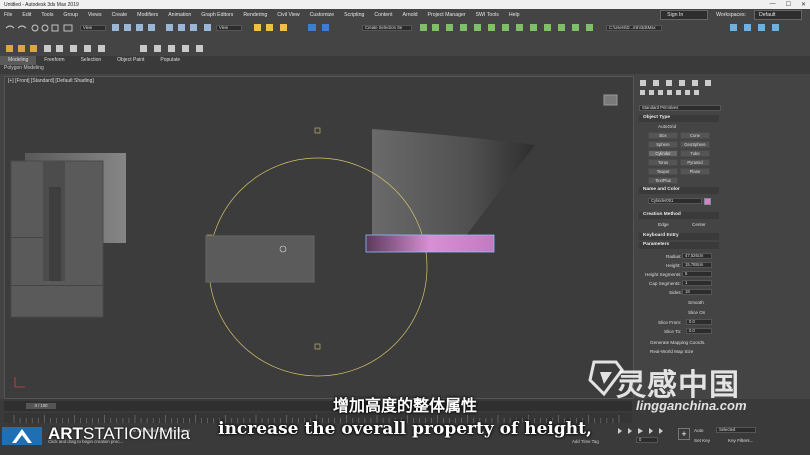  I want to click on bind-icon, so click(55, 28).